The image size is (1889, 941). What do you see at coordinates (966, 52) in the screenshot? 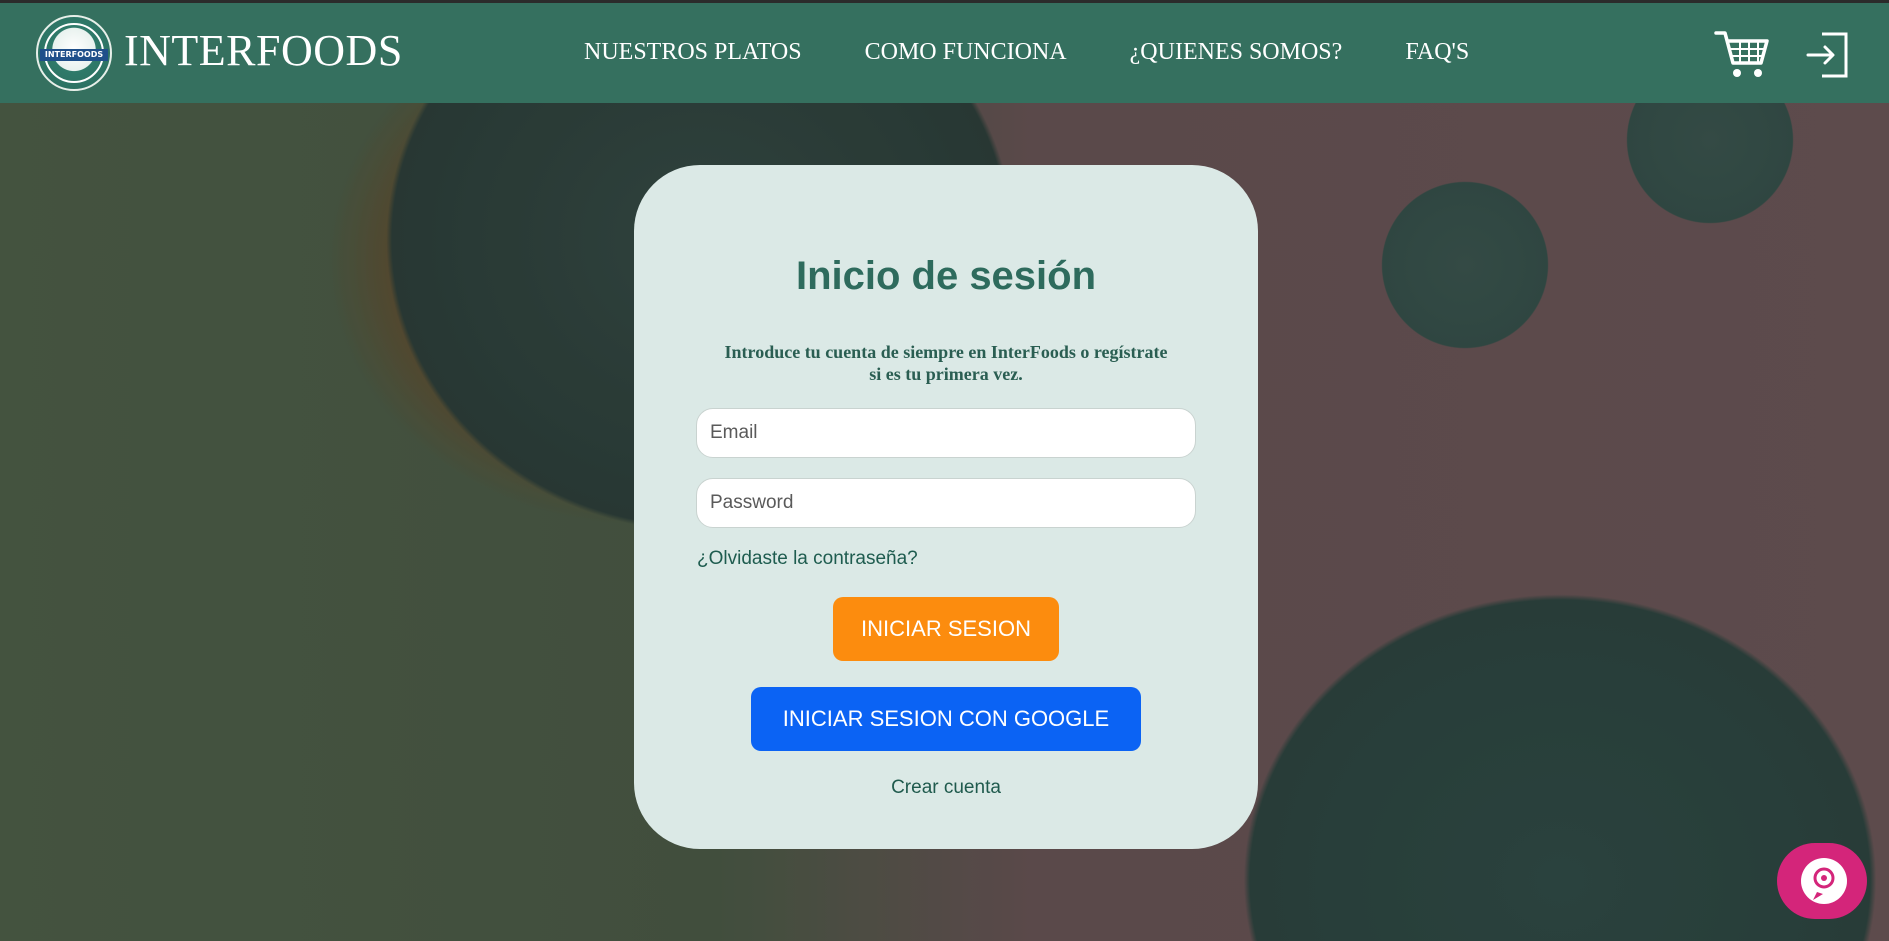
I see `nav-item-como-funciona: COMO FUNCIONA` at bounding box center [966, 52].